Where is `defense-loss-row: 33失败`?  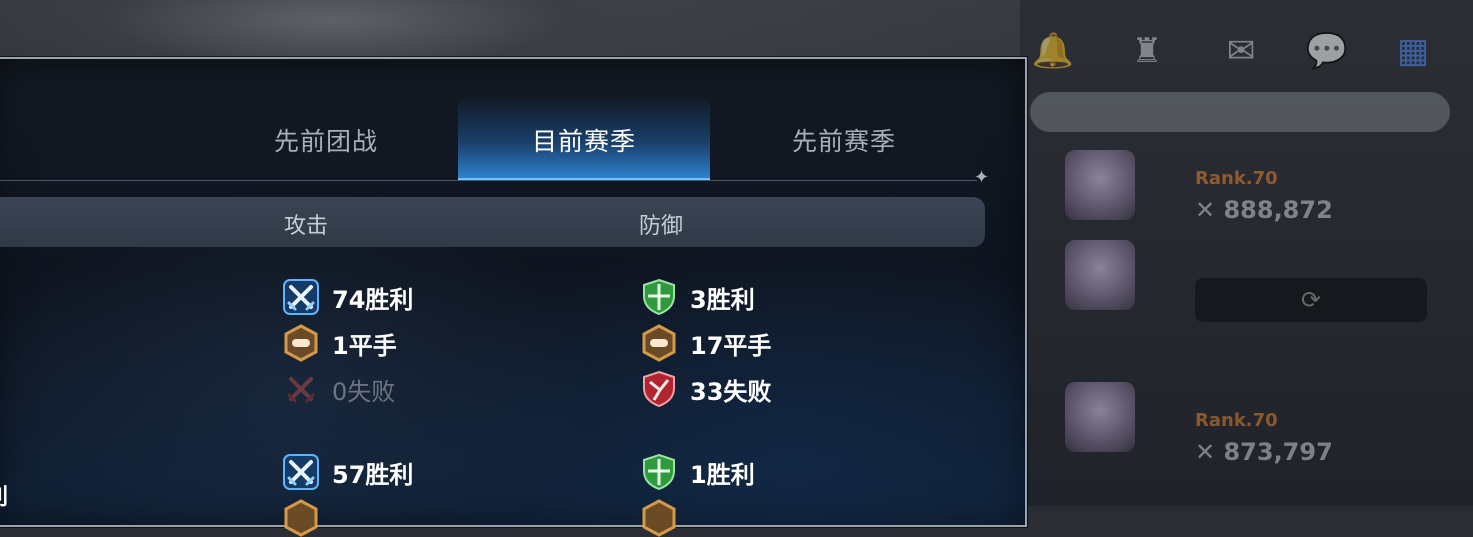 defense-loss-row: 33失败 is located at coordinates (706, 389).